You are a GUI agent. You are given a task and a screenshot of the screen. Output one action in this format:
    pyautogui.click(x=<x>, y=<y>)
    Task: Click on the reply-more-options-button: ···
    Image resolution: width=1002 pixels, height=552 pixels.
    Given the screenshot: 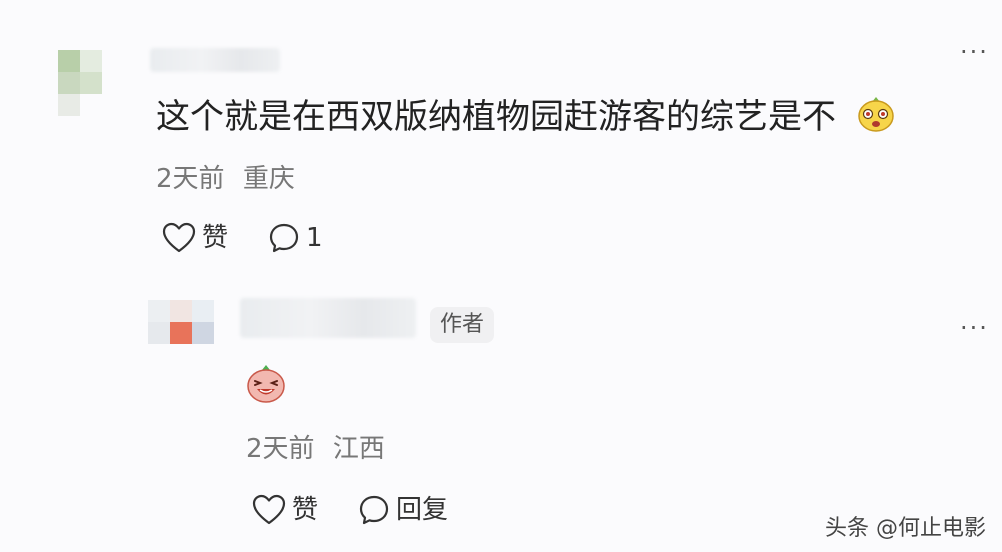 What is the action you would take?
    pyautogui.click(x=974, y=328)
    